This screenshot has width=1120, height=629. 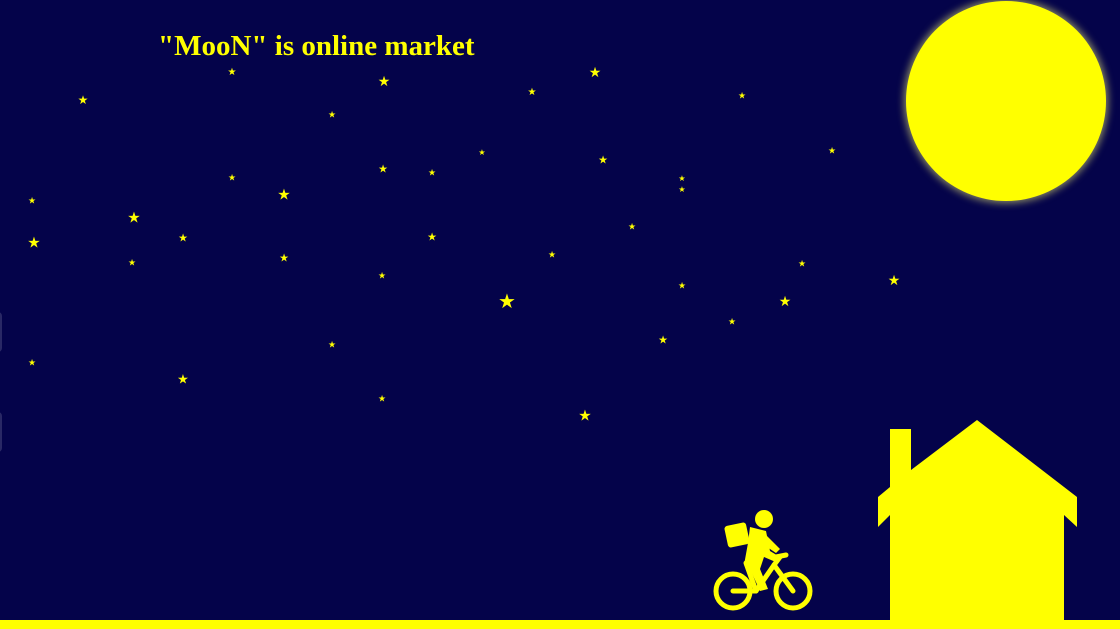 I want to click on page-title: "MooN" is online market, so click(x=316, y=46).